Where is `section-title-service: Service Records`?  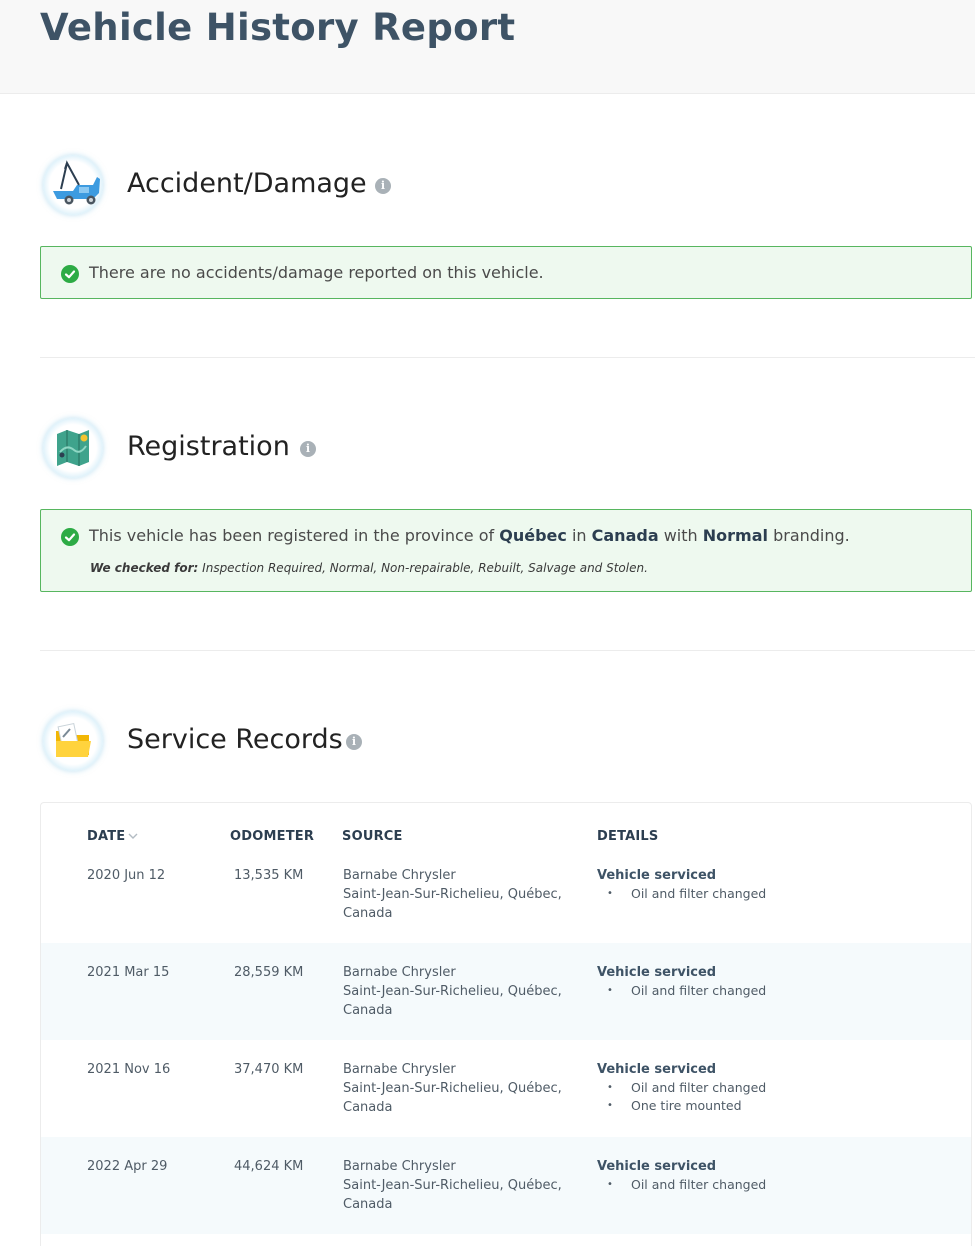
section-title-service: Service Records is located at coordinates (235, 739).